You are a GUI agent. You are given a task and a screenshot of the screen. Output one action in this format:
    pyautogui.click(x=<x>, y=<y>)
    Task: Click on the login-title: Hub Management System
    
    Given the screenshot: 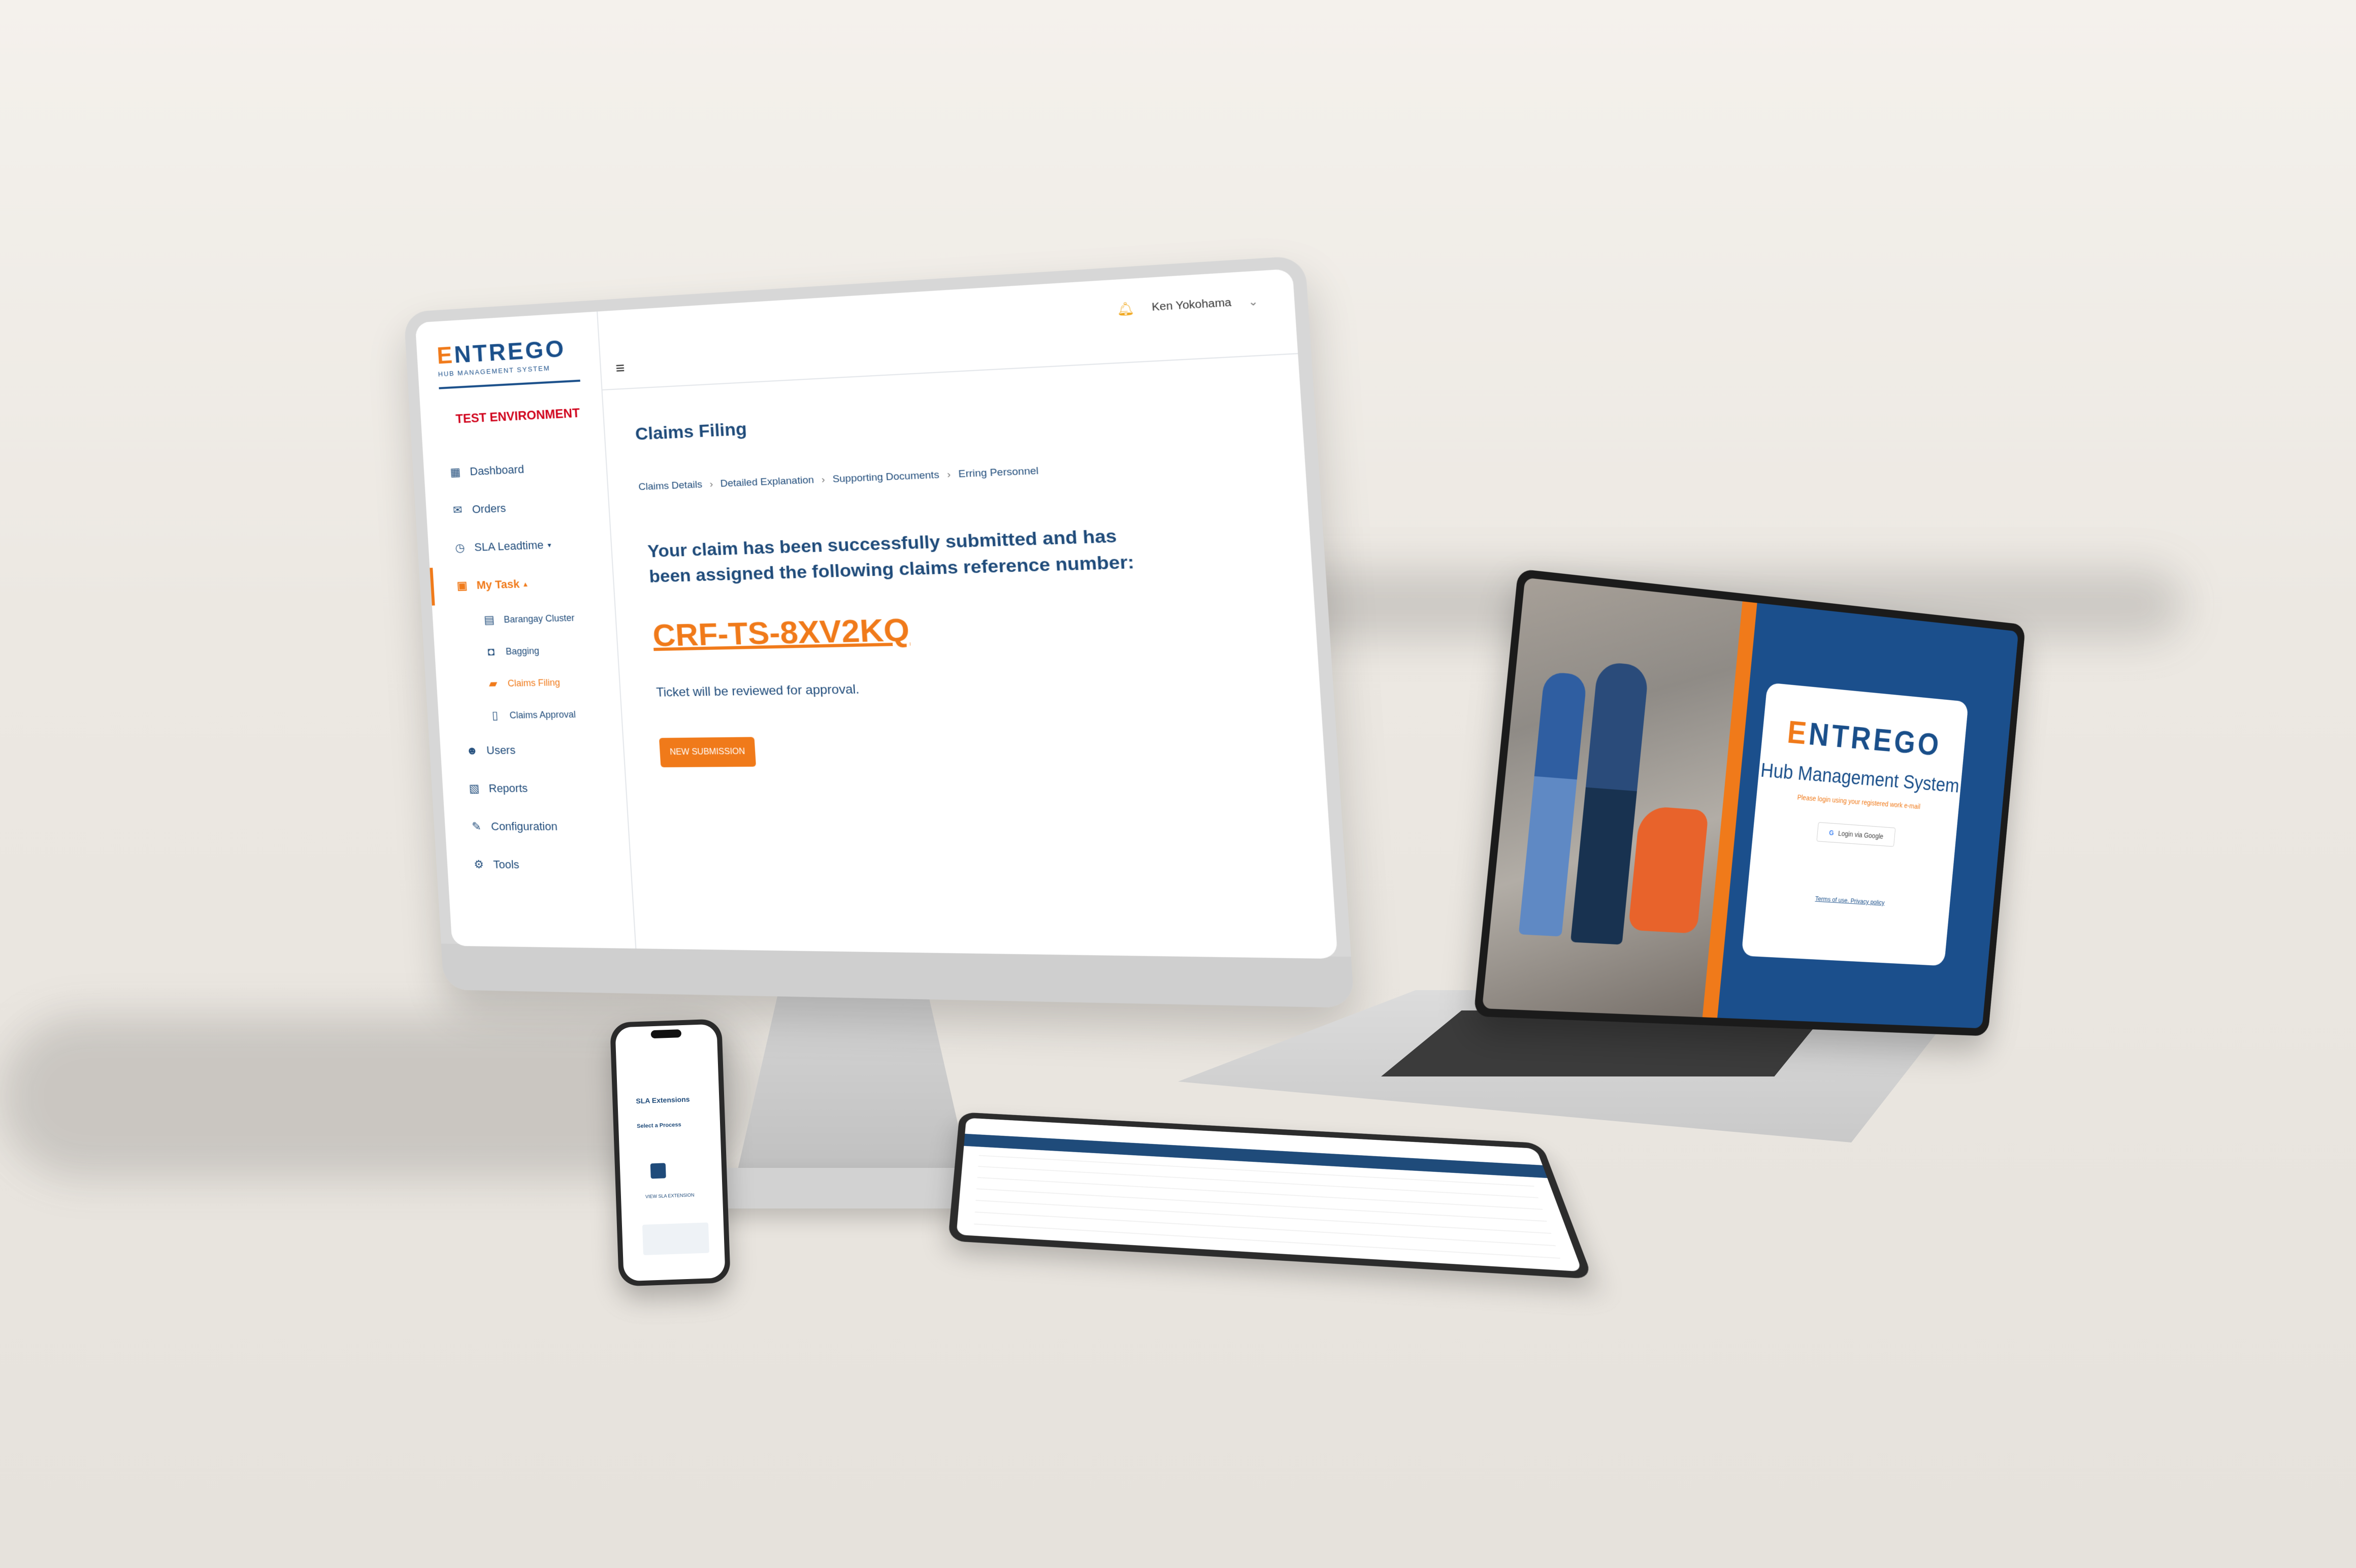 What is the action you would take?
    pyautogui.click(x=1859, y=778)
    